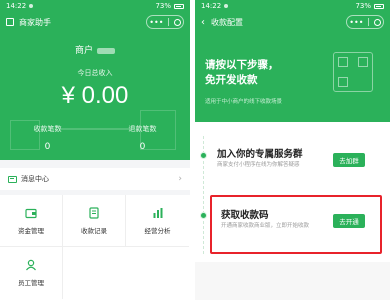 This screenshot has width=390, height=300. Describe the element at coordinates (142, 129) in the screenshot. I see `stat-label: 退款笔数` at that location.